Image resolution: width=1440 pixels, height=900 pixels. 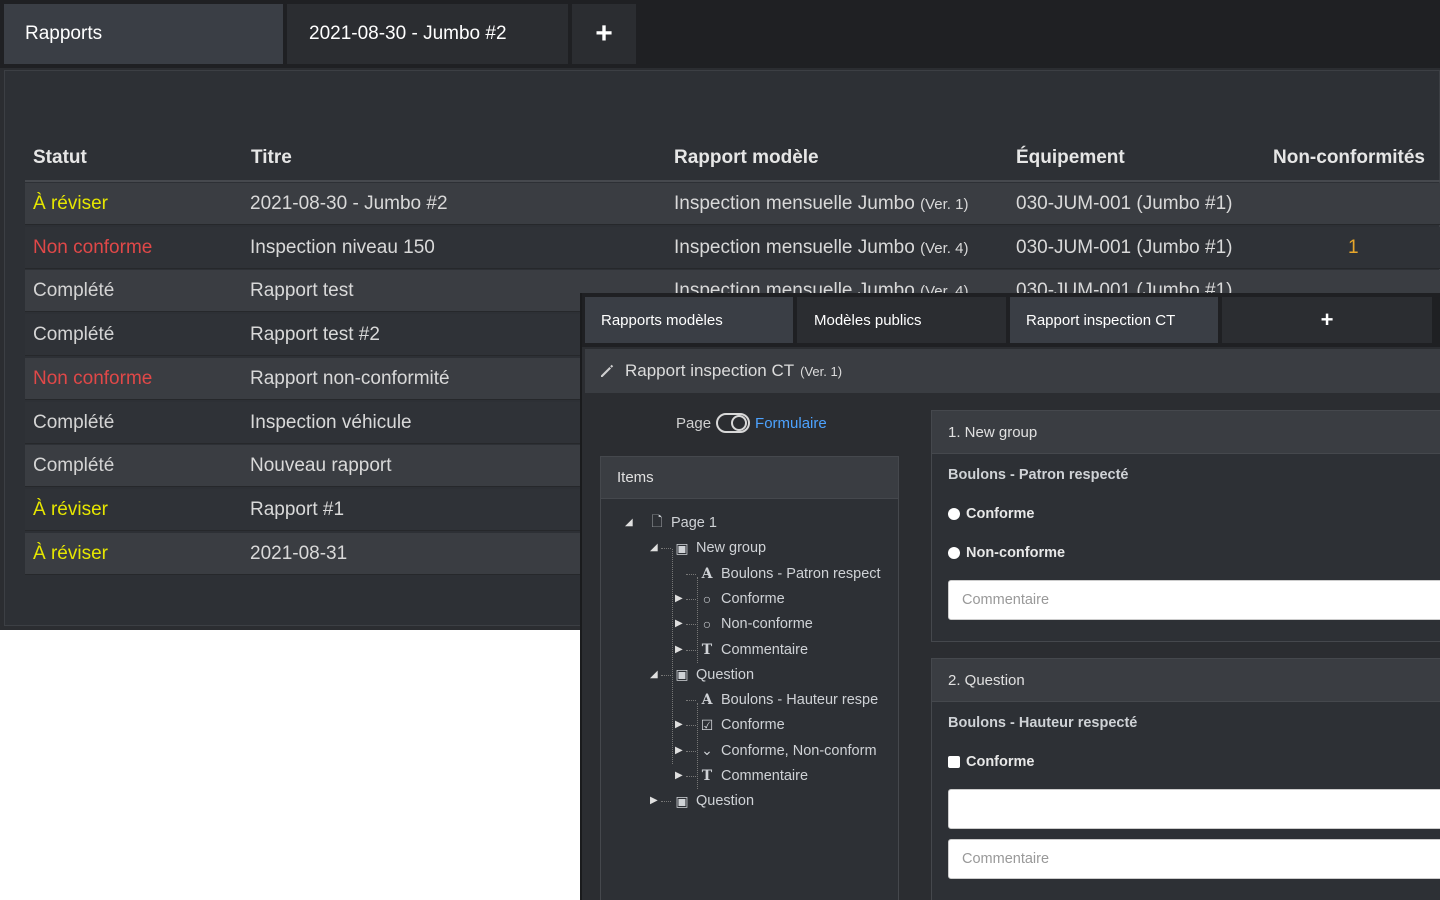 I want to click on radio-non-conforme-label: Non-conforme, so click(x=1016, y=553).